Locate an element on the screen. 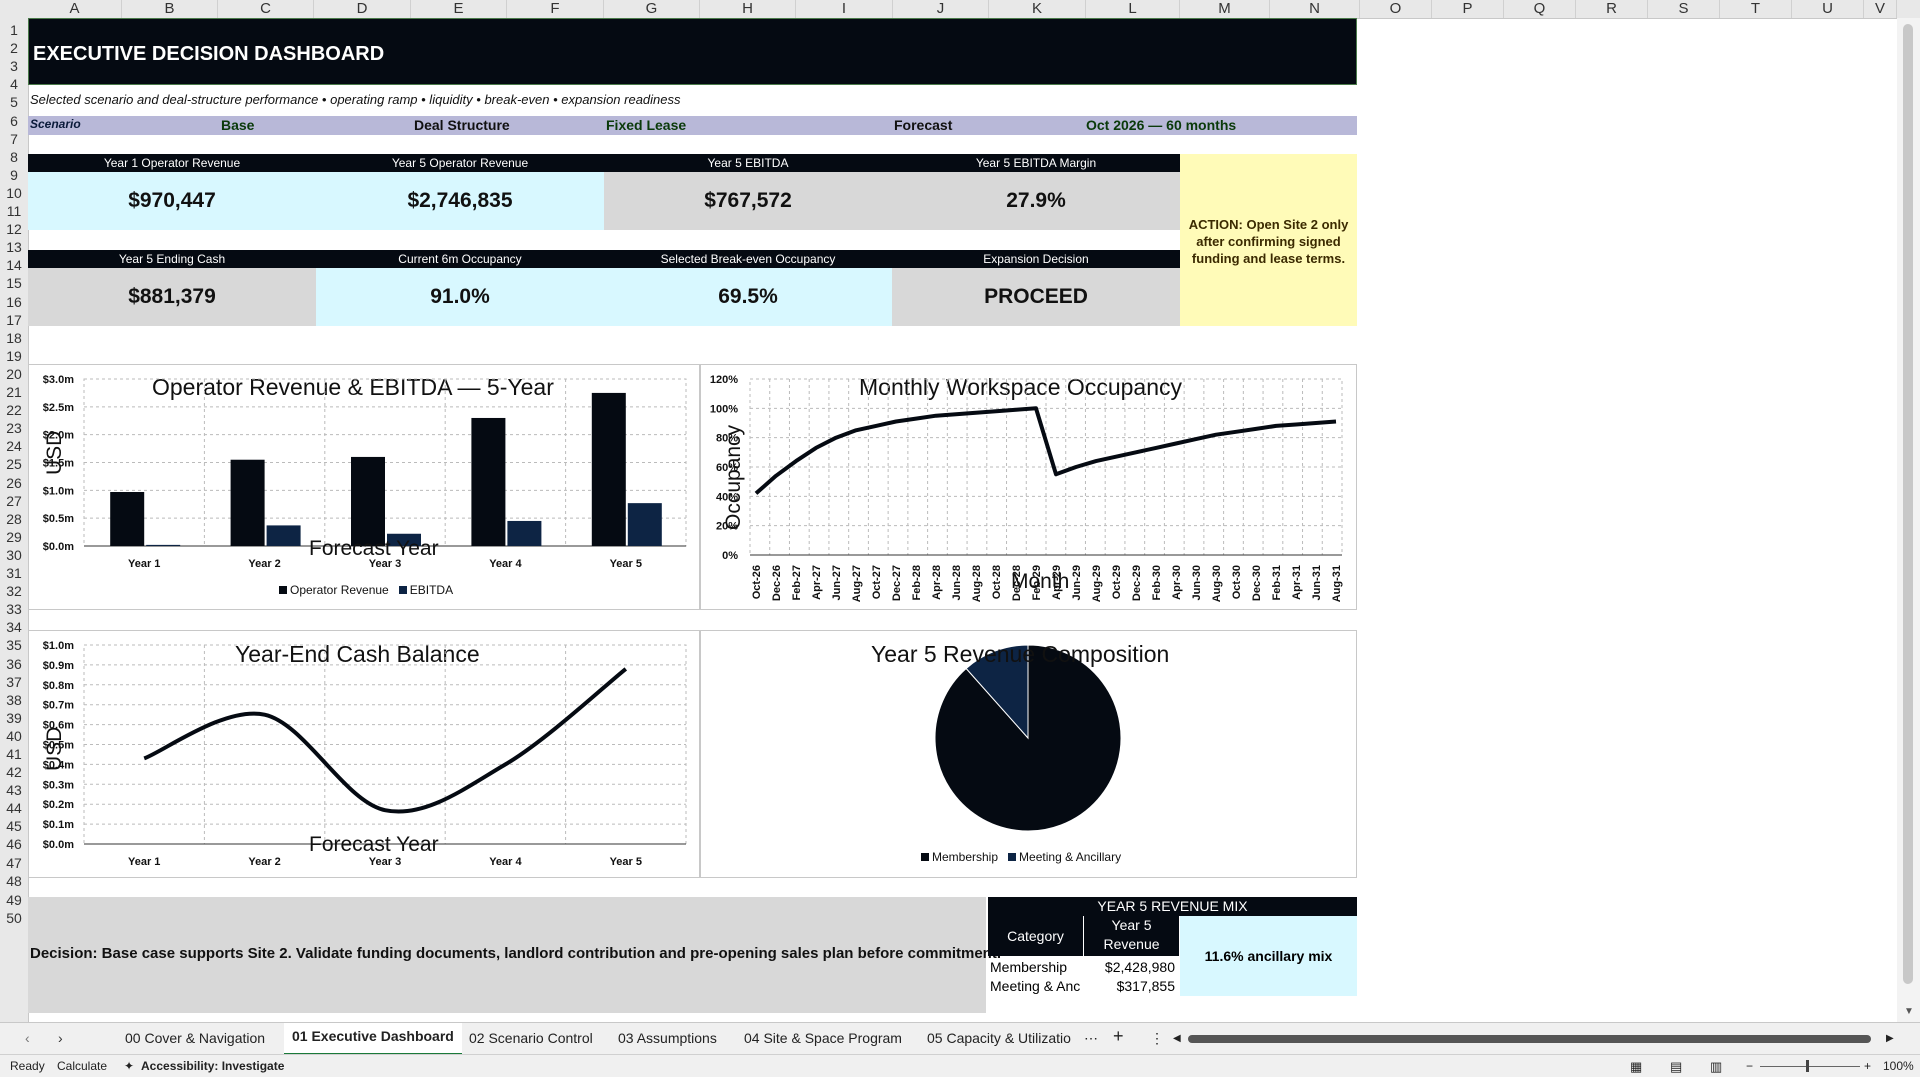  row-header: 14 is located at coordinates (14, 265).